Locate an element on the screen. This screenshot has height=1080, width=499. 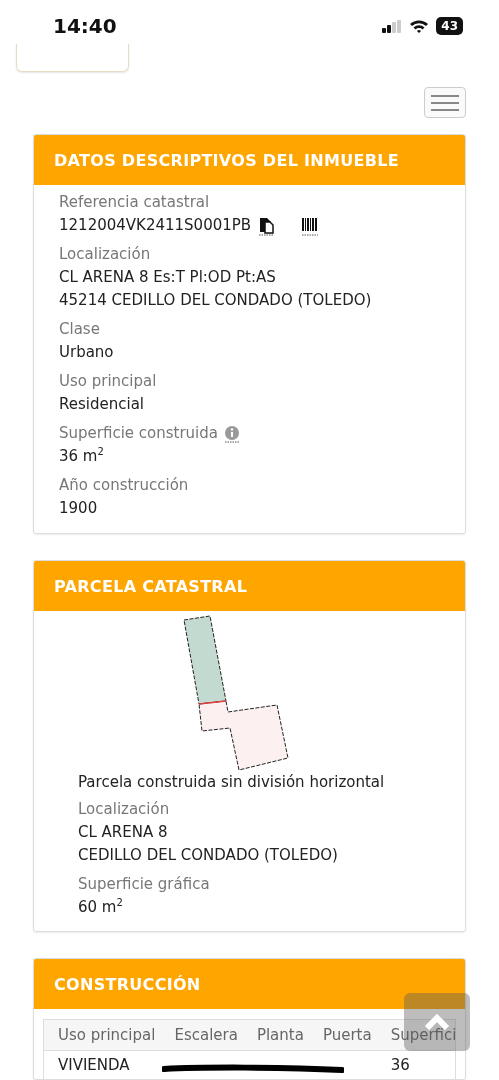
table-cell: 36 is located at coordinates (415, 1064).